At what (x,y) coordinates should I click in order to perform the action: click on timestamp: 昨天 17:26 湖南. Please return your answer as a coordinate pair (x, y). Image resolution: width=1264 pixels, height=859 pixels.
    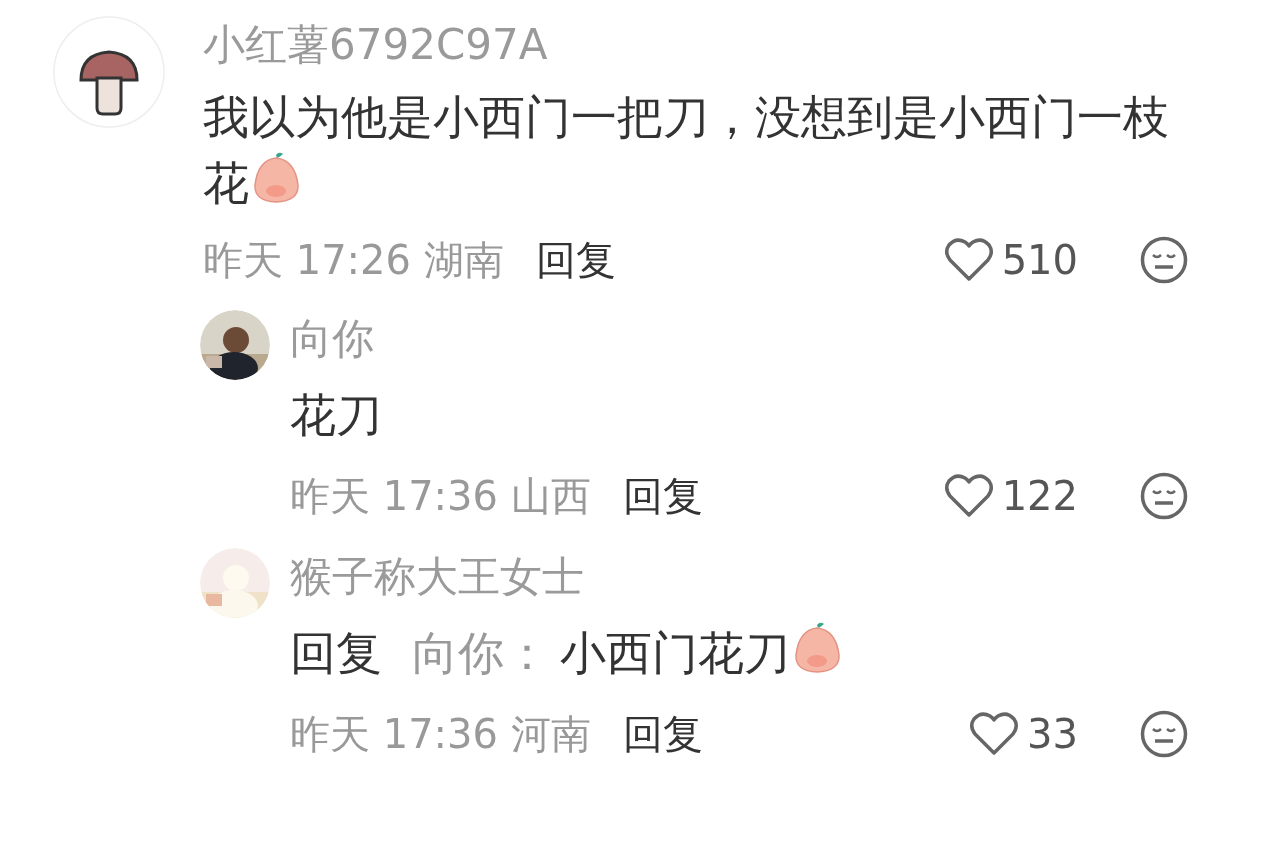
    Looking at the image, I should click on (353, 260).